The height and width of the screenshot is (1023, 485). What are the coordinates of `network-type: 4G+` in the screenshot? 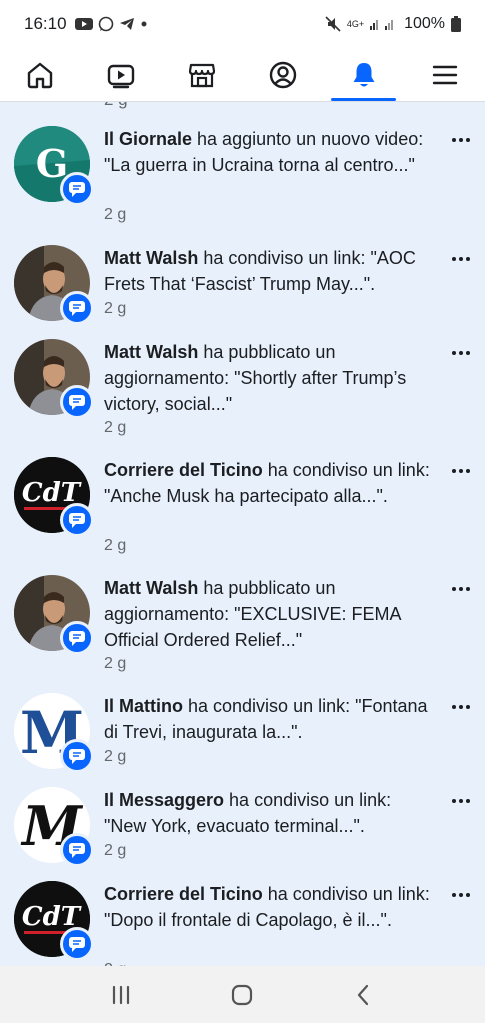 It's located at (355, 23).